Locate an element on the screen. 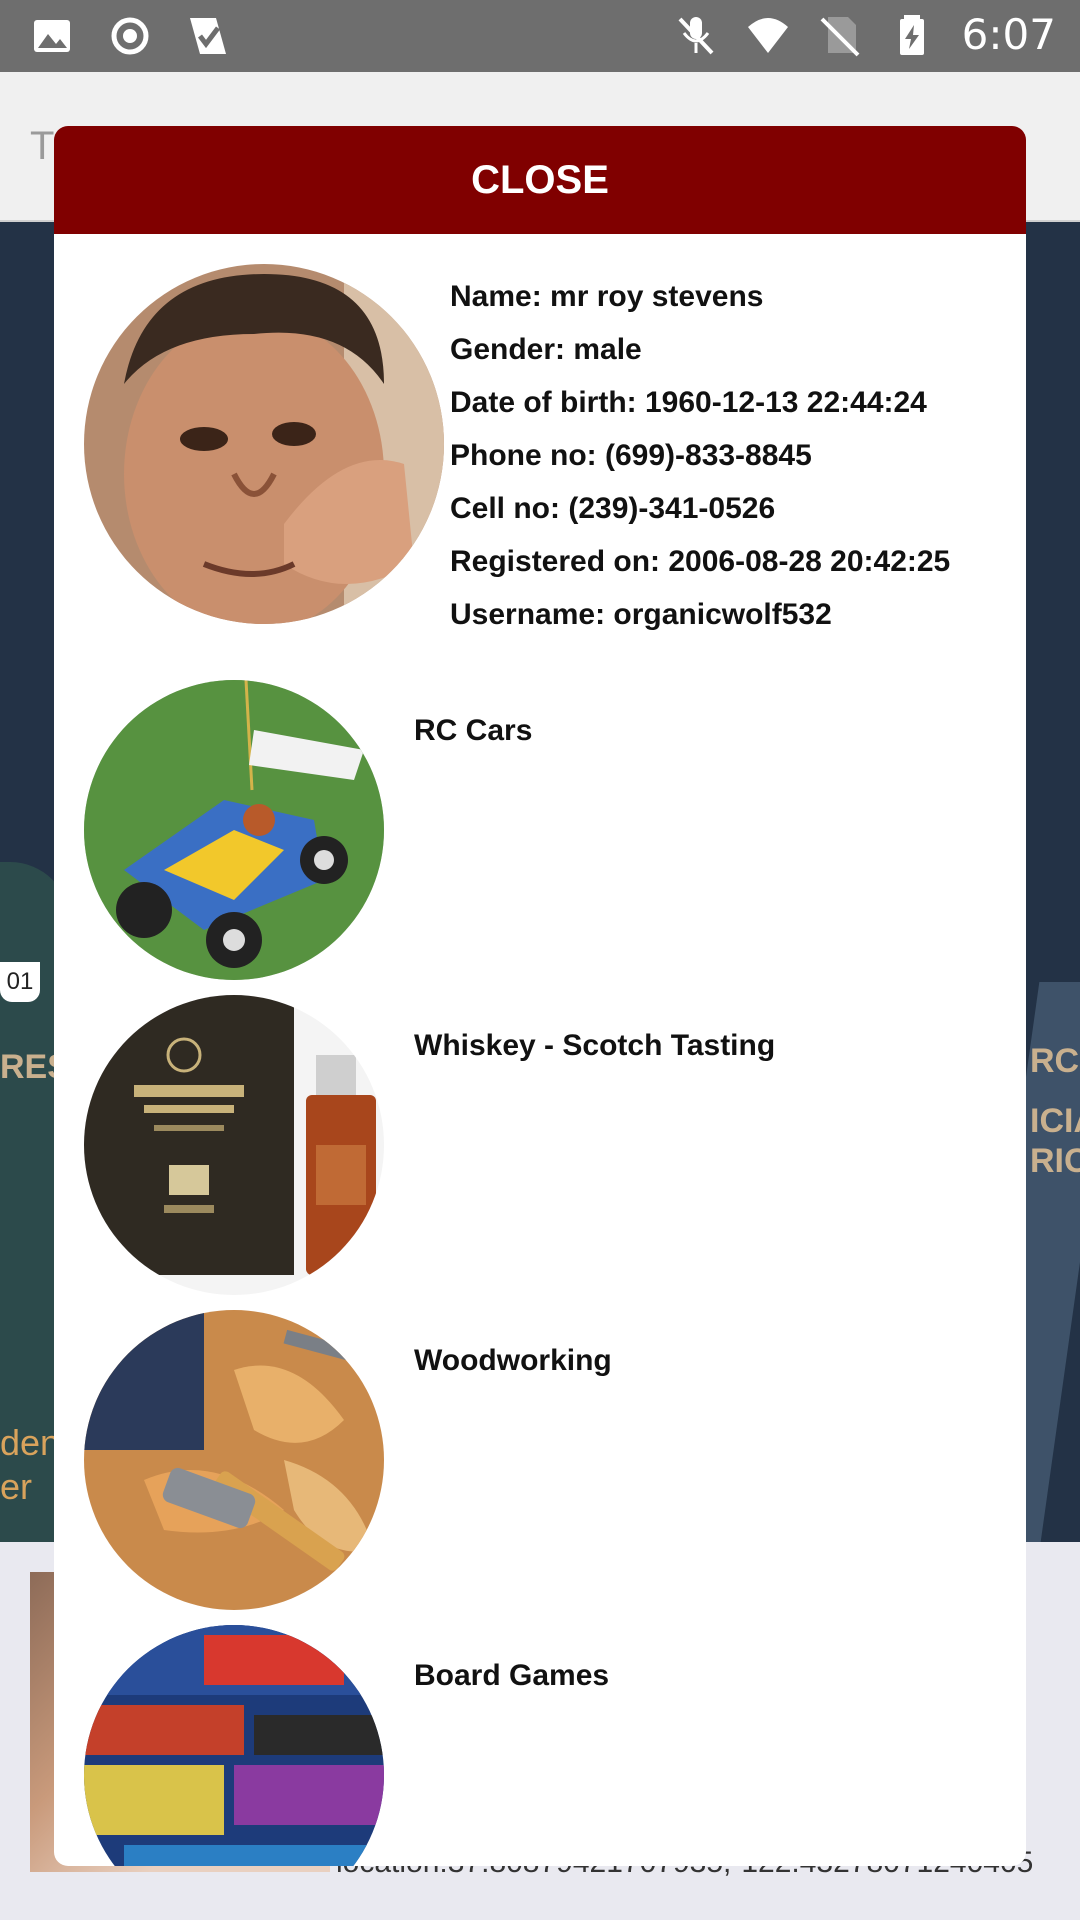 The width and height of the screenshot is (1080, 1920). profile-avatar-image is located at coordinates (264, 444).